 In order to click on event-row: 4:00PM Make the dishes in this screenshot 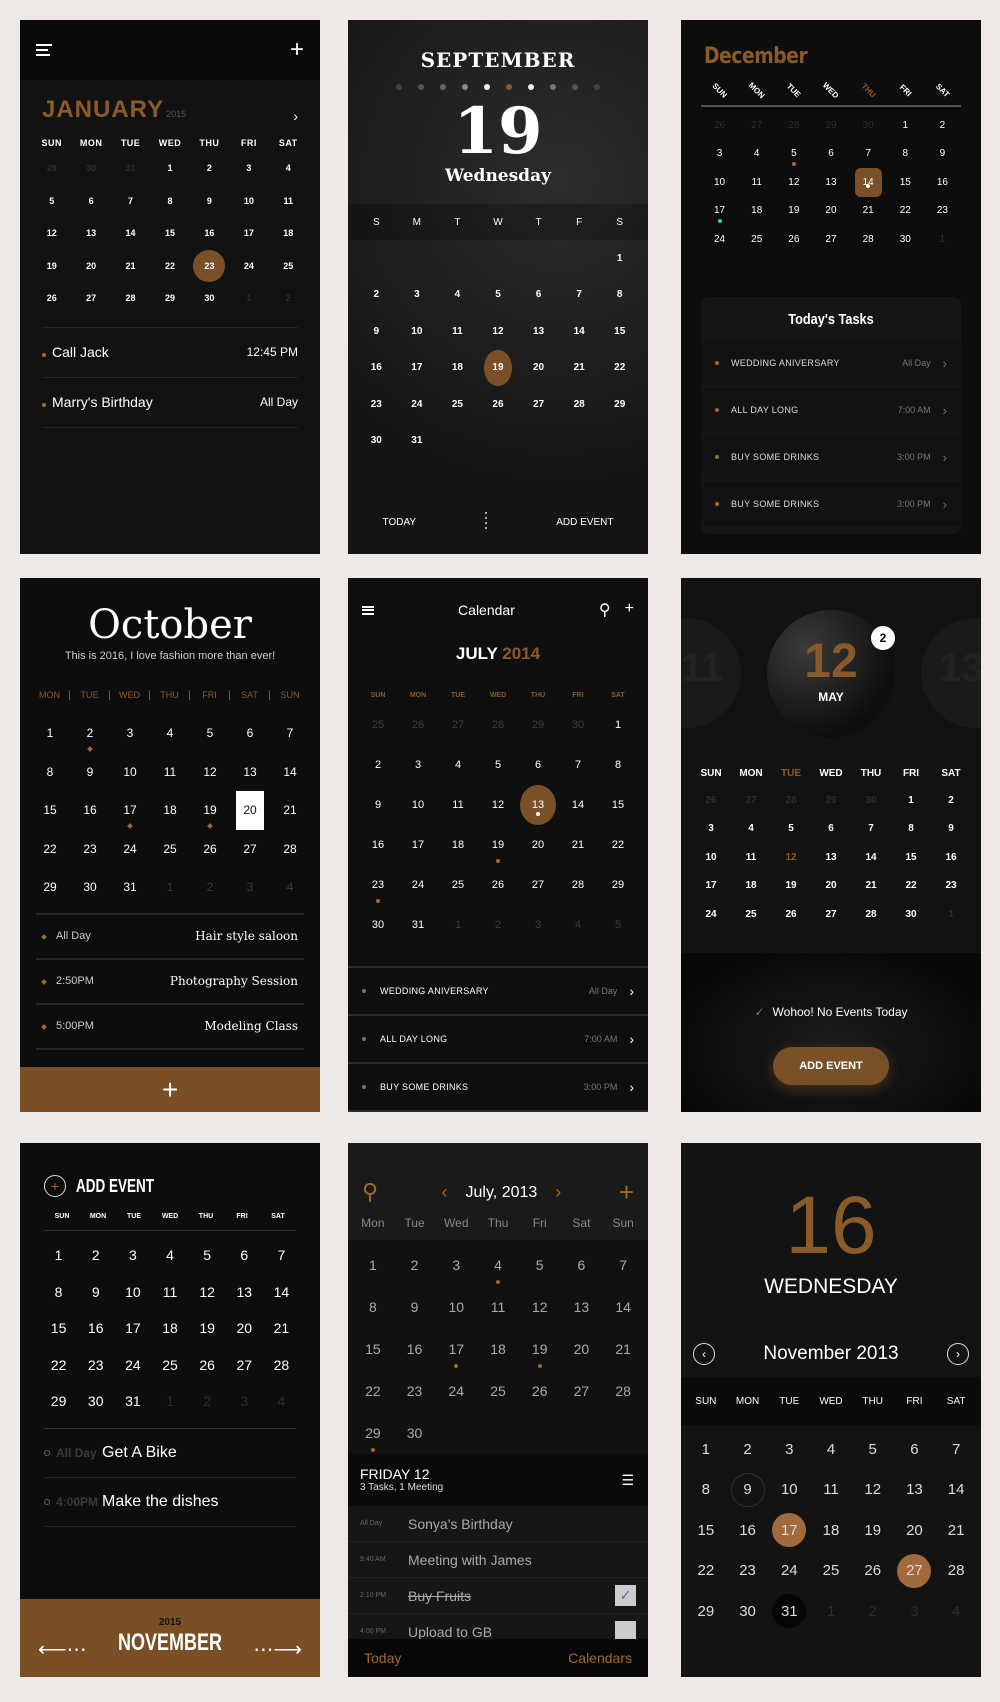, I will do `click(170, 1502)`.